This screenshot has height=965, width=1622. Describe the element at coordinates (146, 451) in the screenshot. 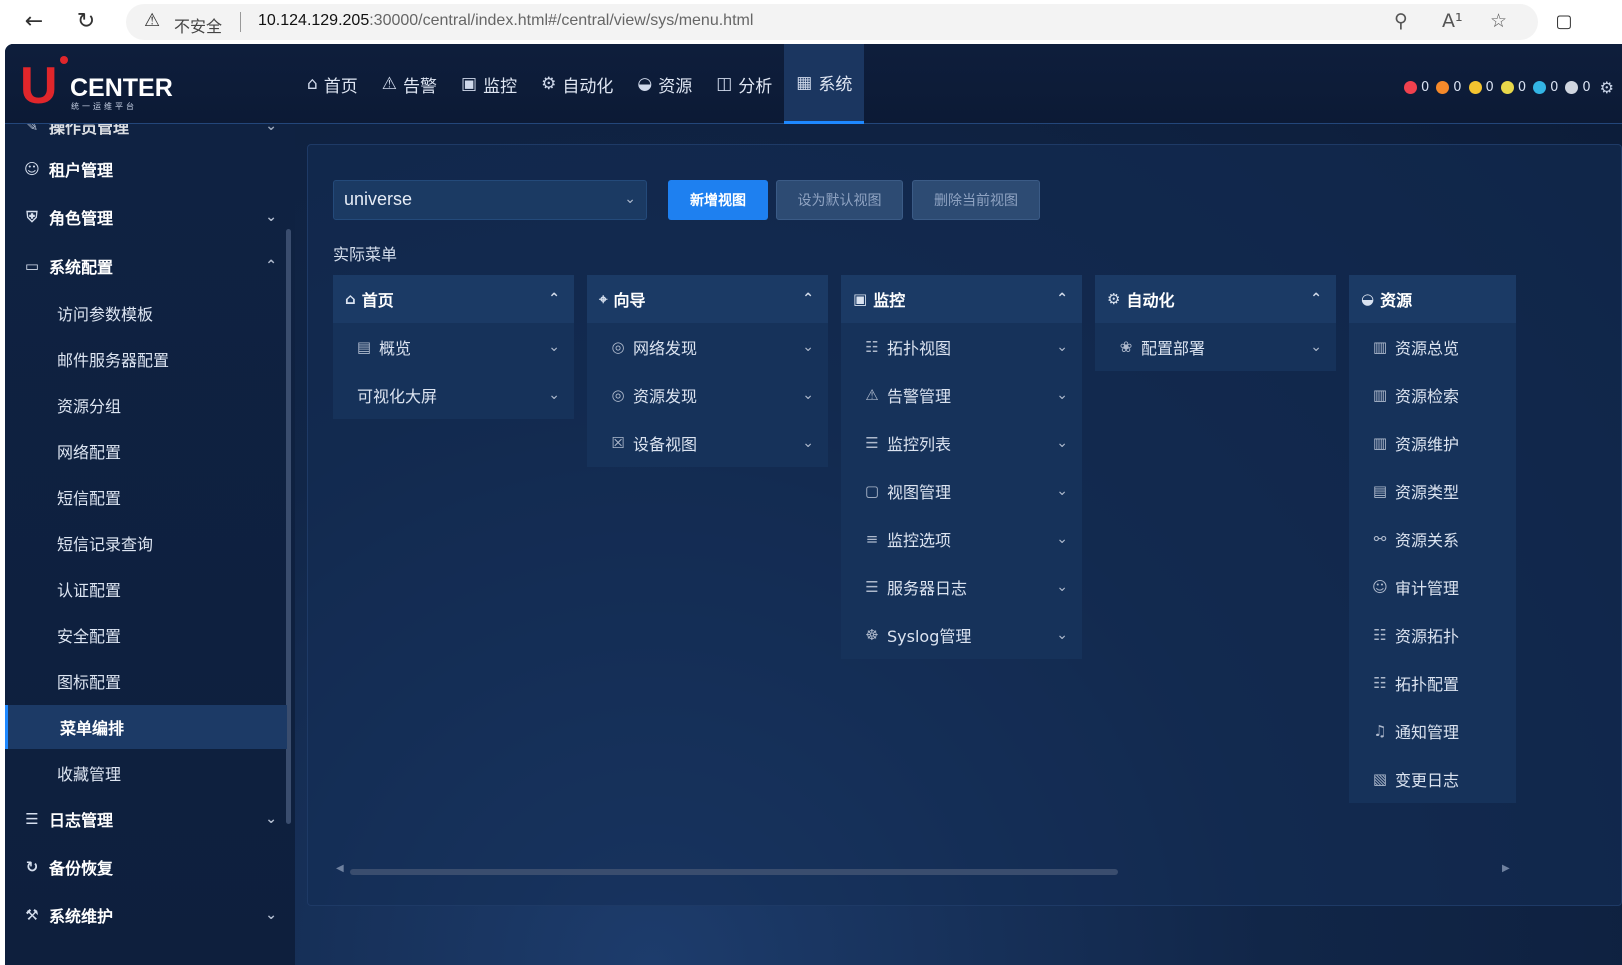

I see `sidebar-item-6: 网络配置` at that location.